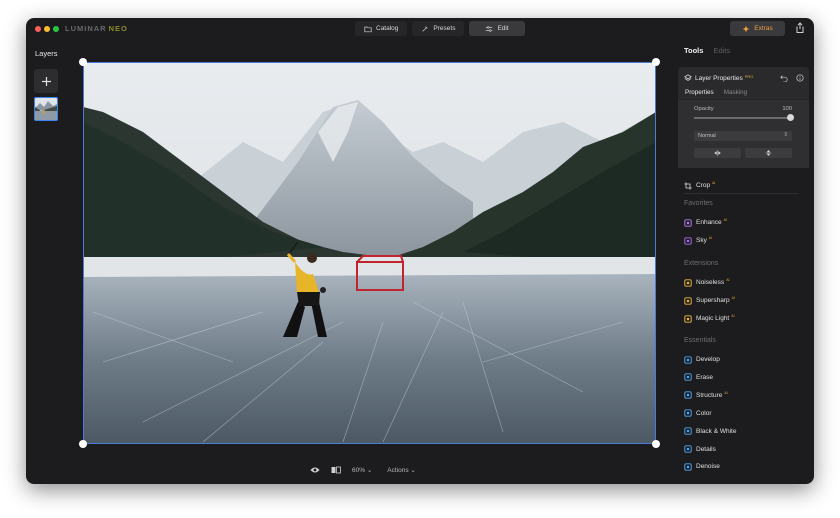  Describe the element at coordinates (656, 62) in the screenshot. I see `transform-handle-top-right` at that location.